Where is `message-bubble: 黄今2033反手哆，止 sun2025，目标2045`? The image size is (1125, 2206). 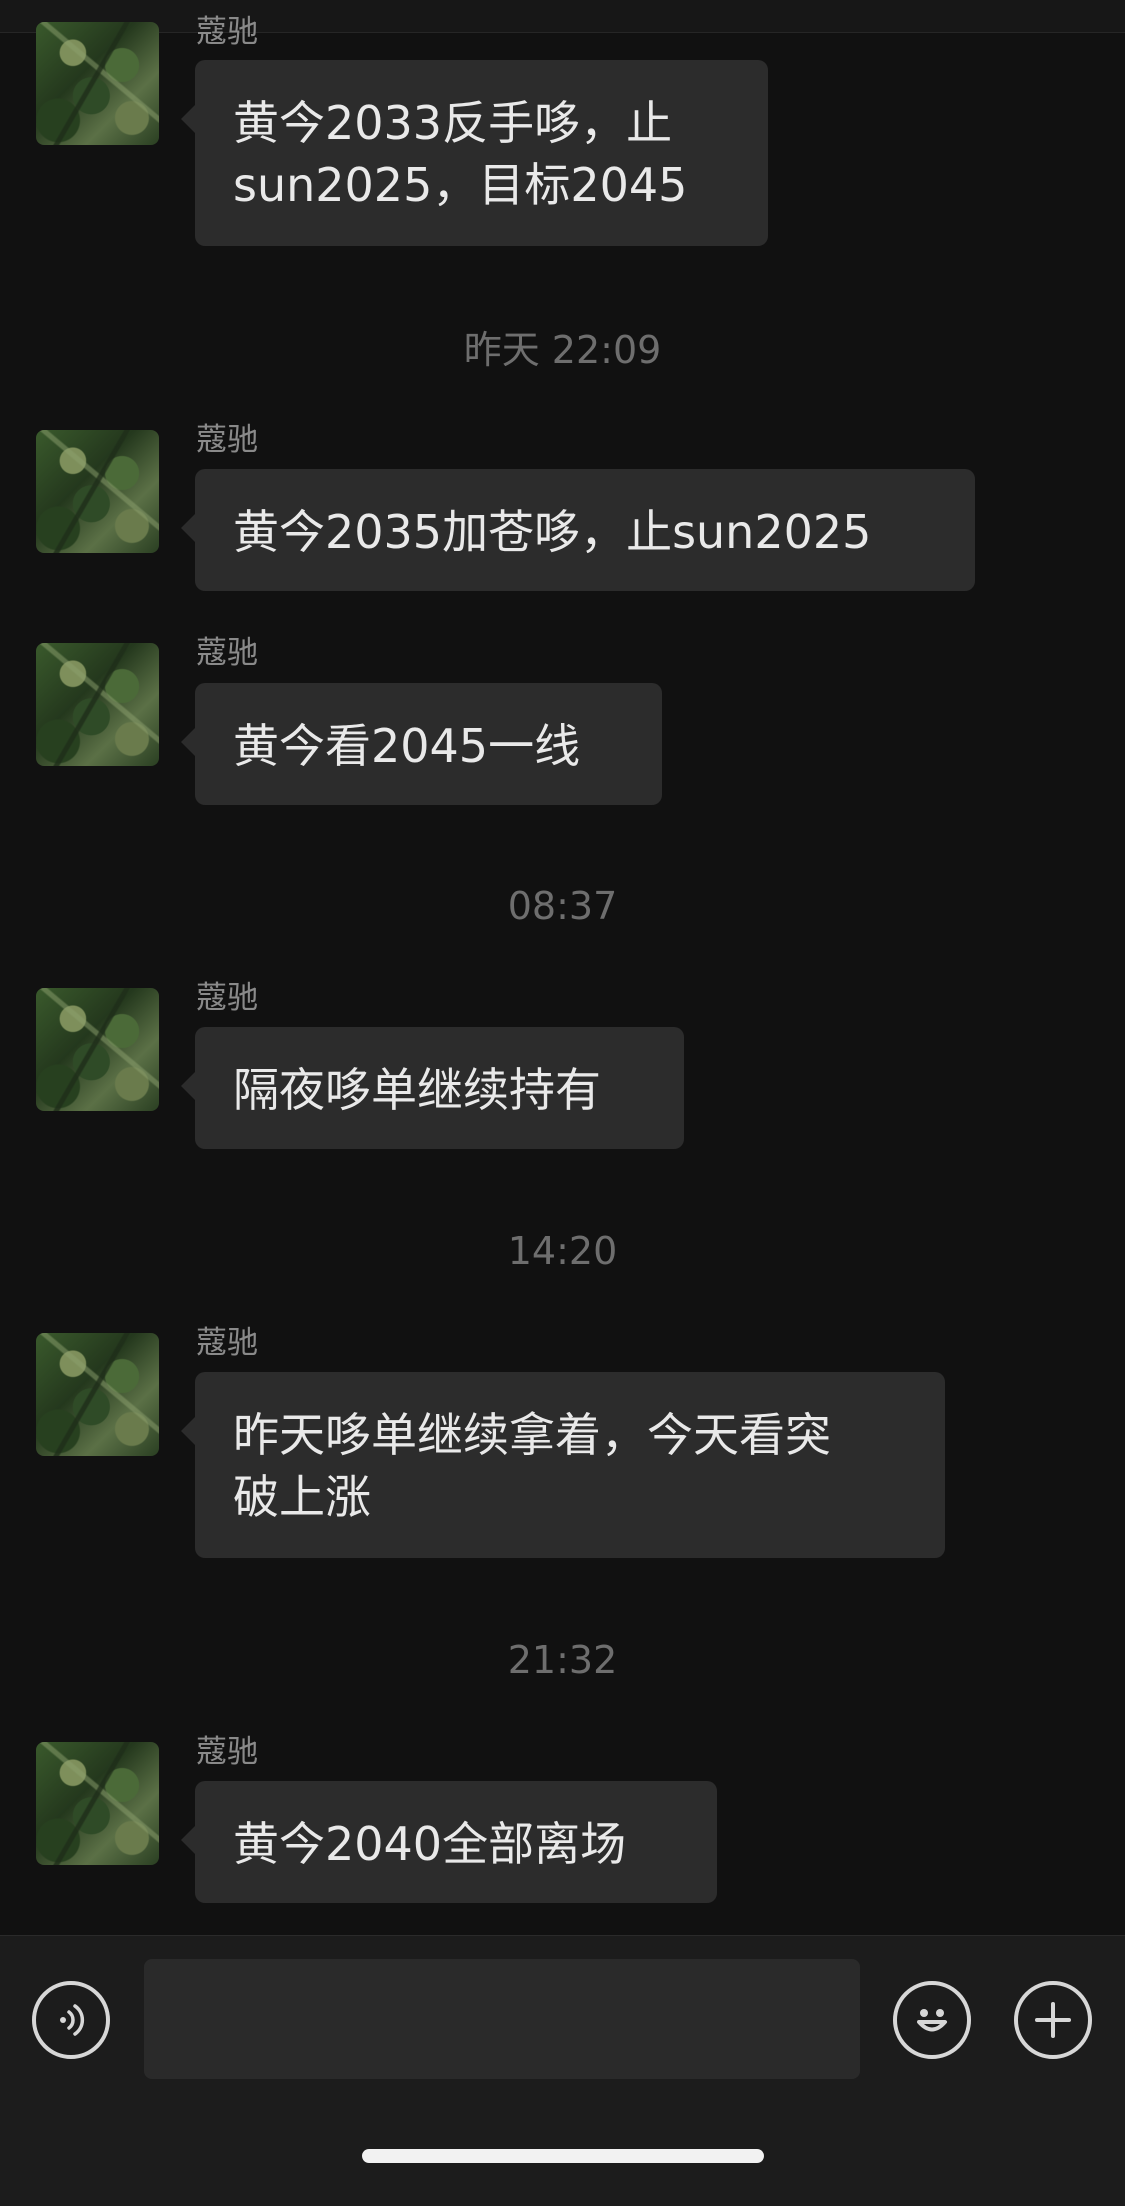
message-bubble: 黄今2033反手哆，止 sun2025，目标2045 is located at coordinates (474, 153).